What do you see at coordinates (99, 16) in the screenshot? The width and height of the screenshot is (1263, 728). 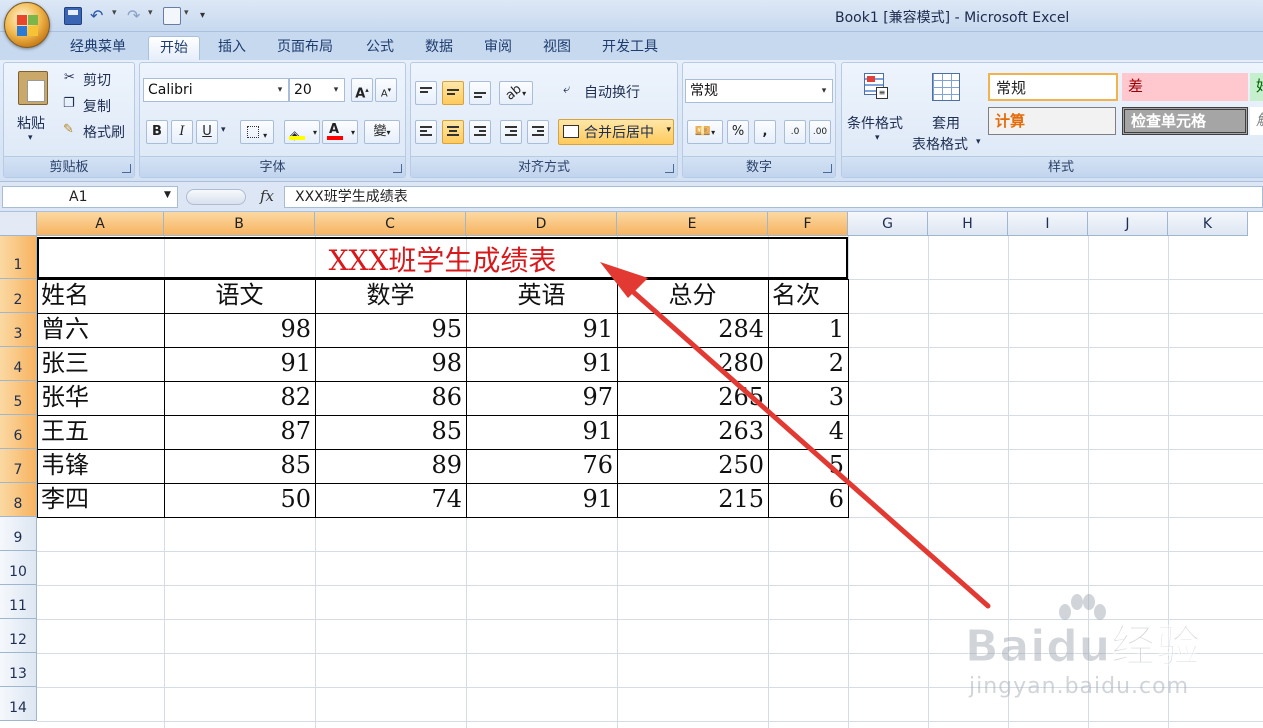 I see `undo-icon: ↶` at bounding box center [99, 16].